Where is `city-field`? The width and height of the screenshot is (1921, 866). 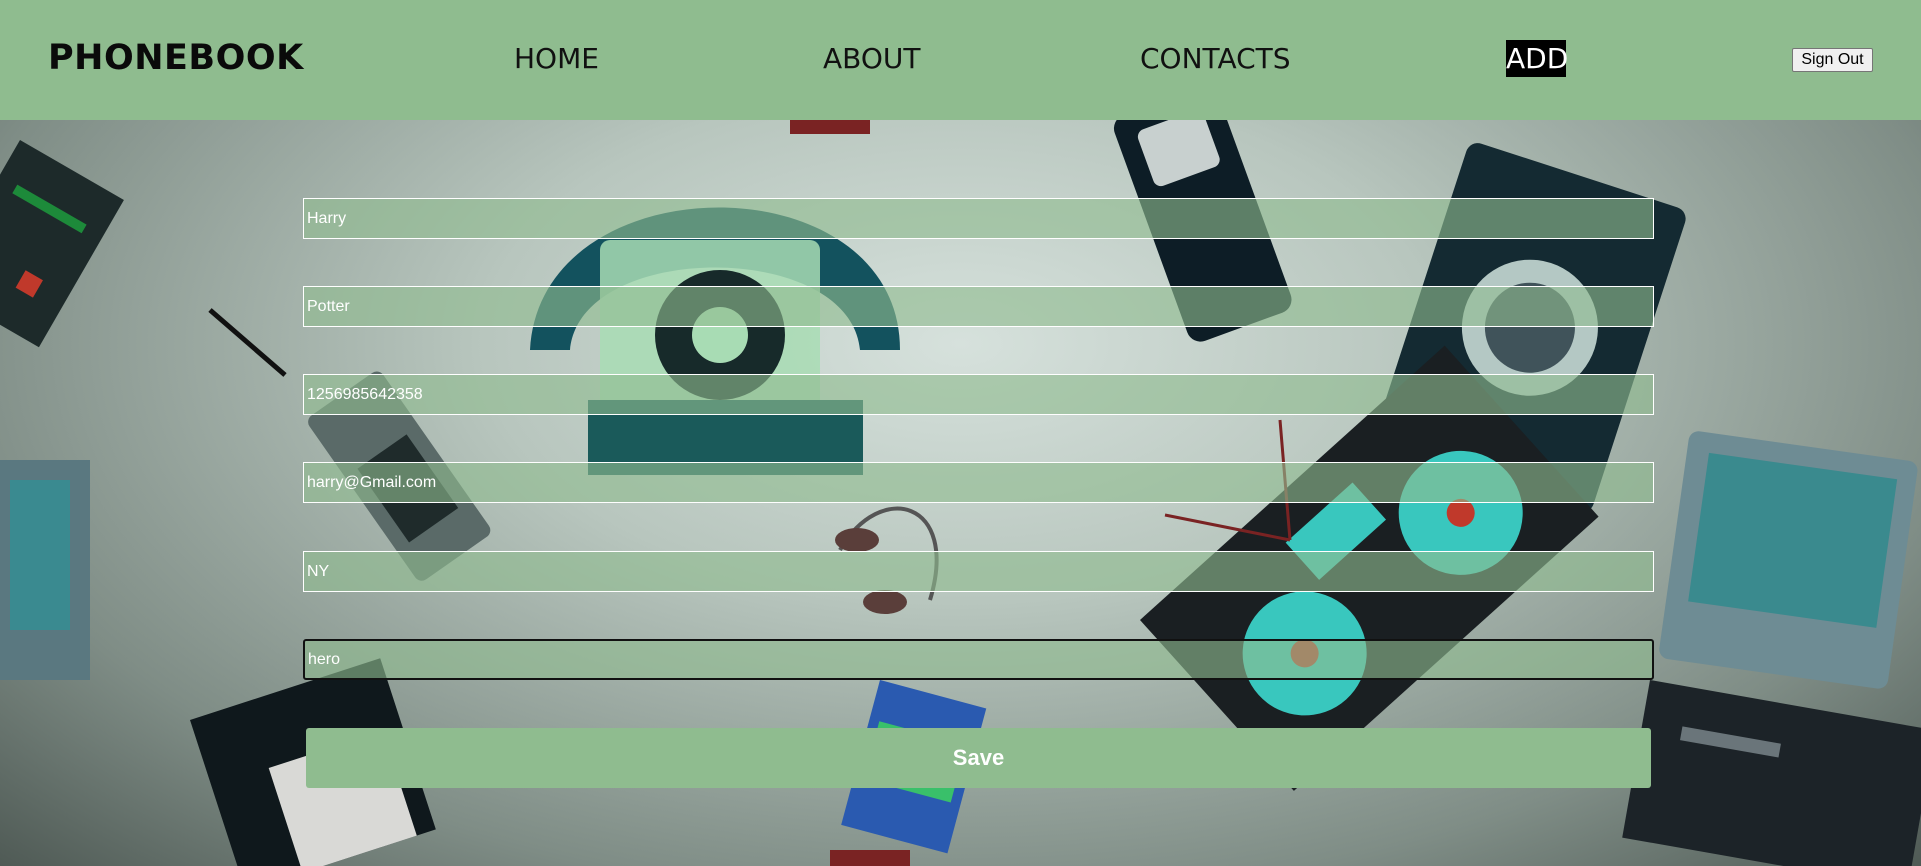
city-field is located at coordinates (978, 571).